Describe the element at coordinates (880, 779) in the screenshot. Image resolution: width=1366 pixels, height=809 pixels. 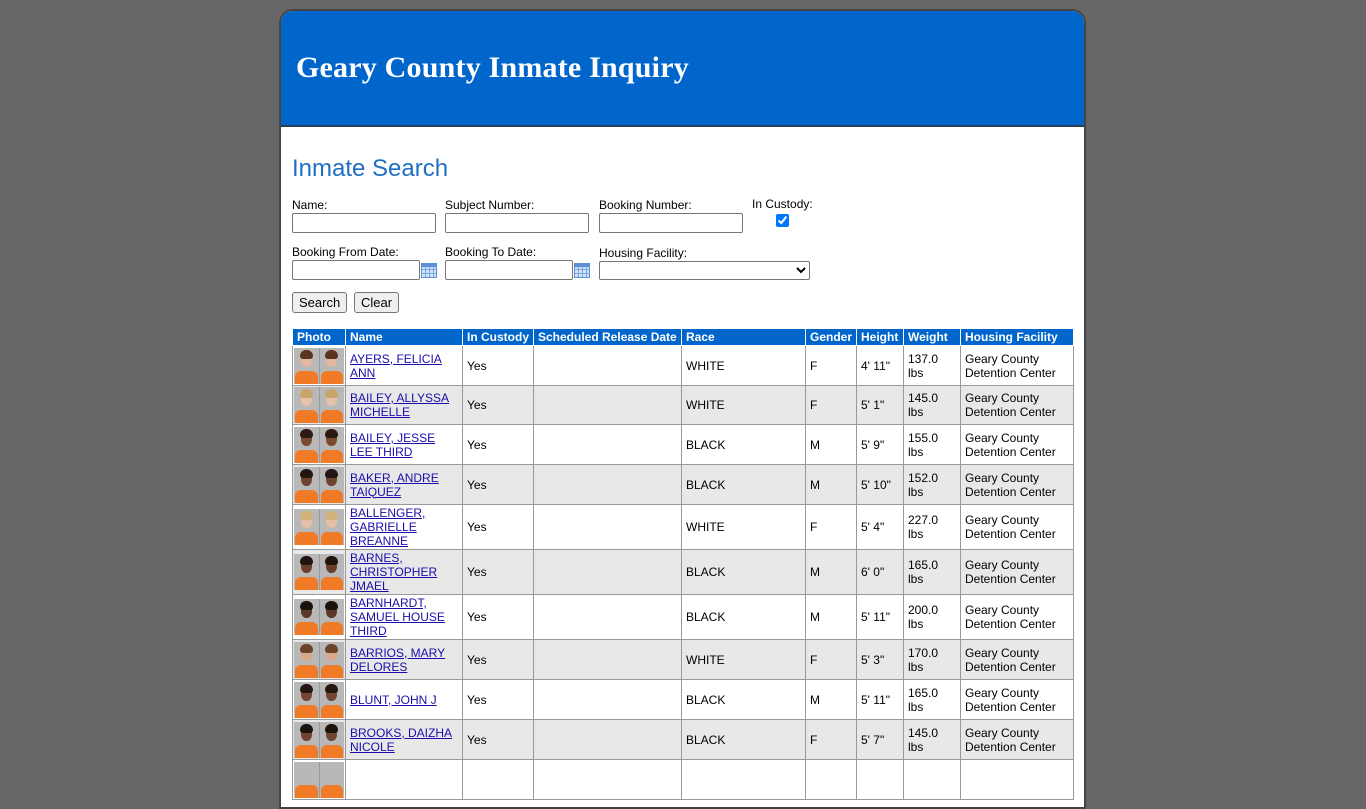
I see `height-cell` at that location.